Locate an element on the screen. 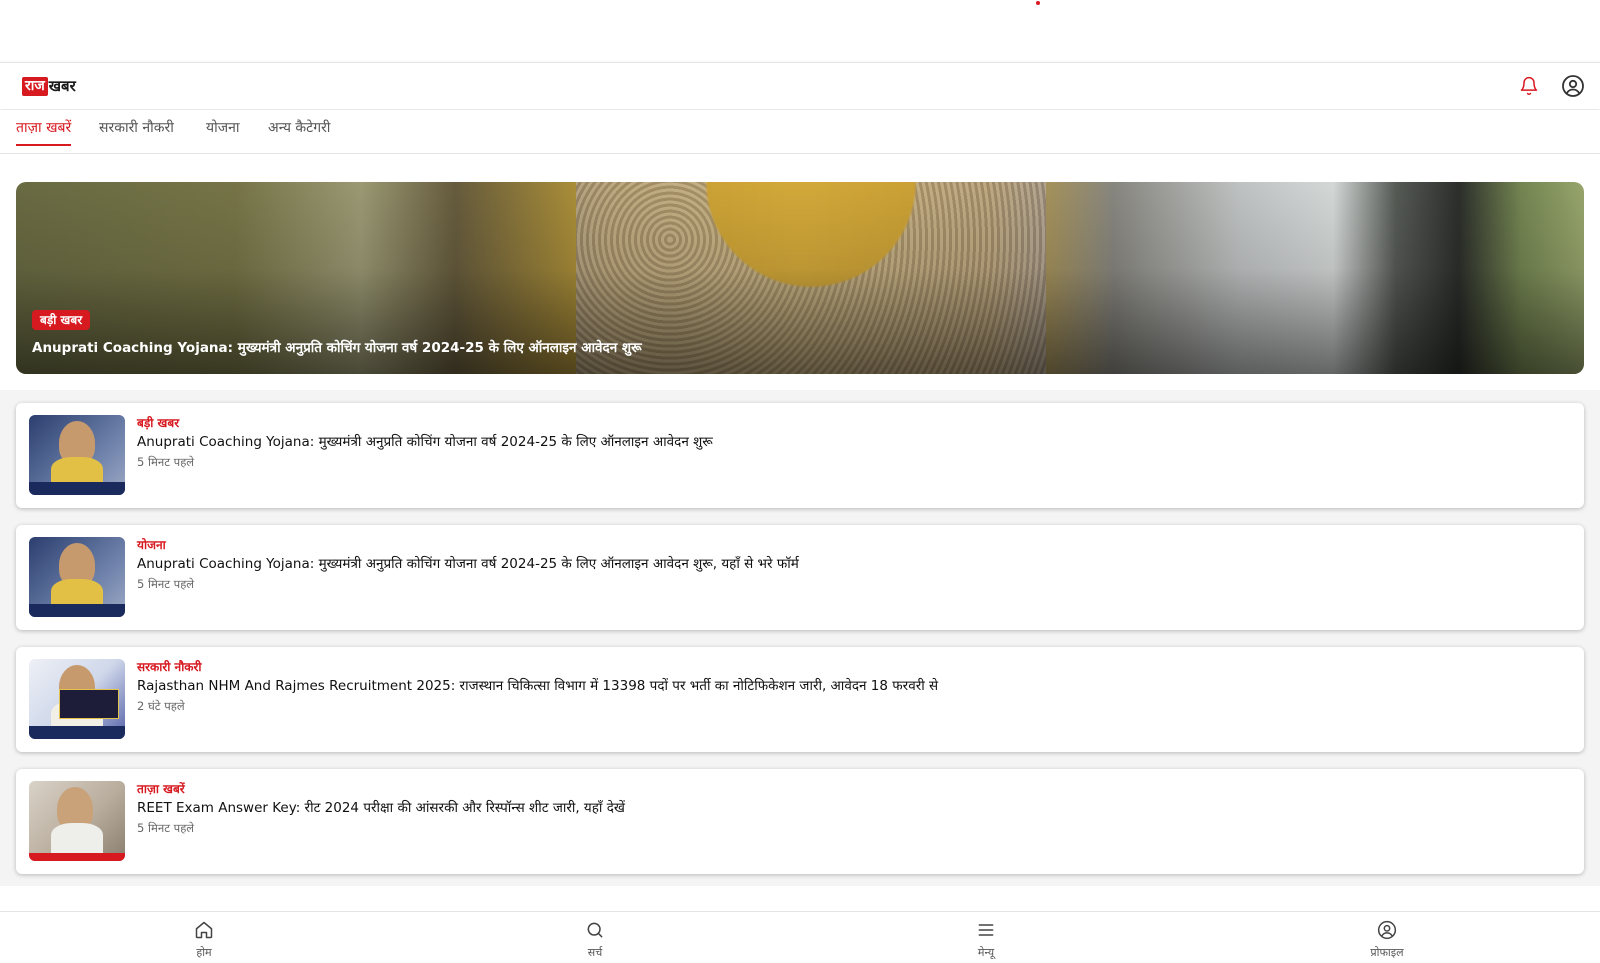 This screenshot has width=1600, height=963. bell-icon is located at coordinates (1529, 86).